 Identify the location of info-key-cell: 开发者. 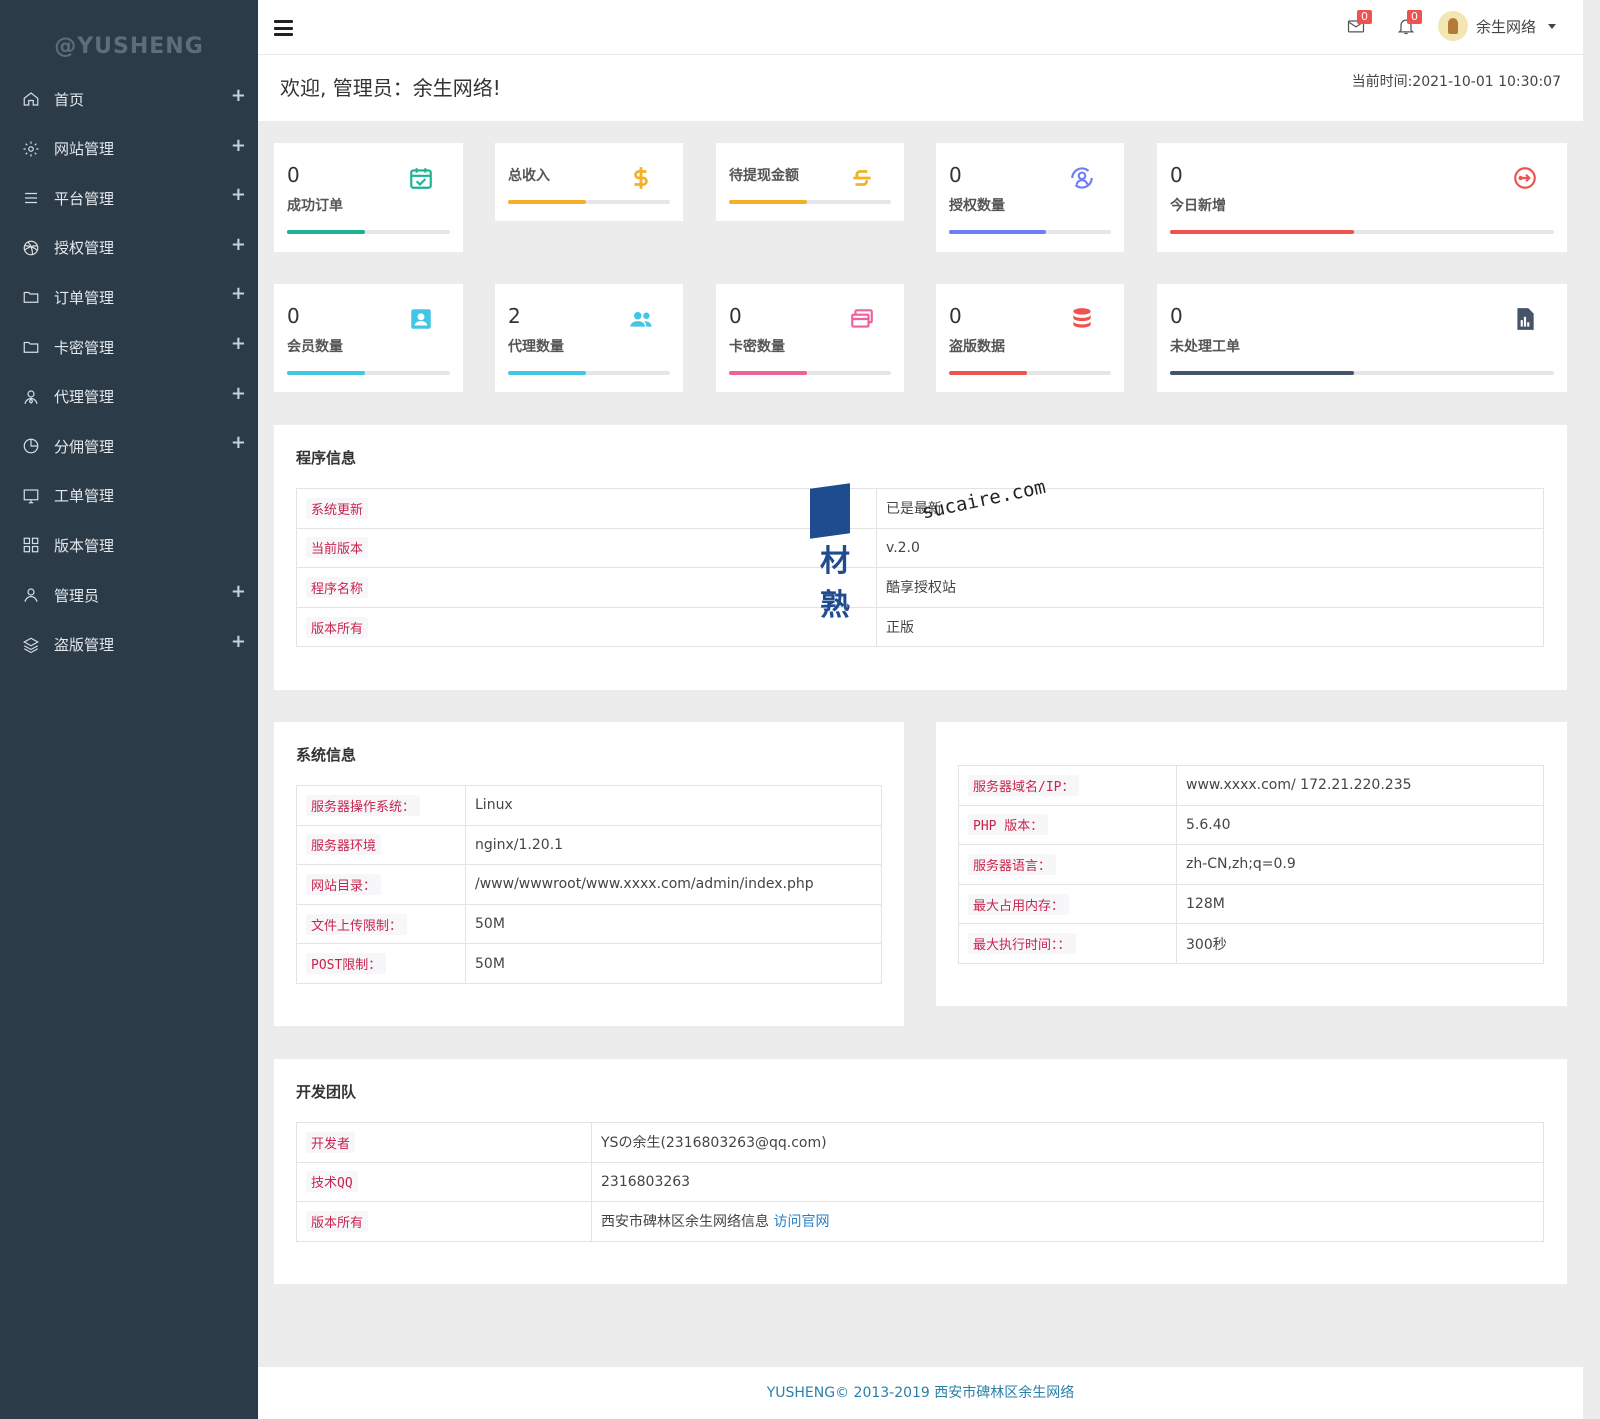
(444, 1142).